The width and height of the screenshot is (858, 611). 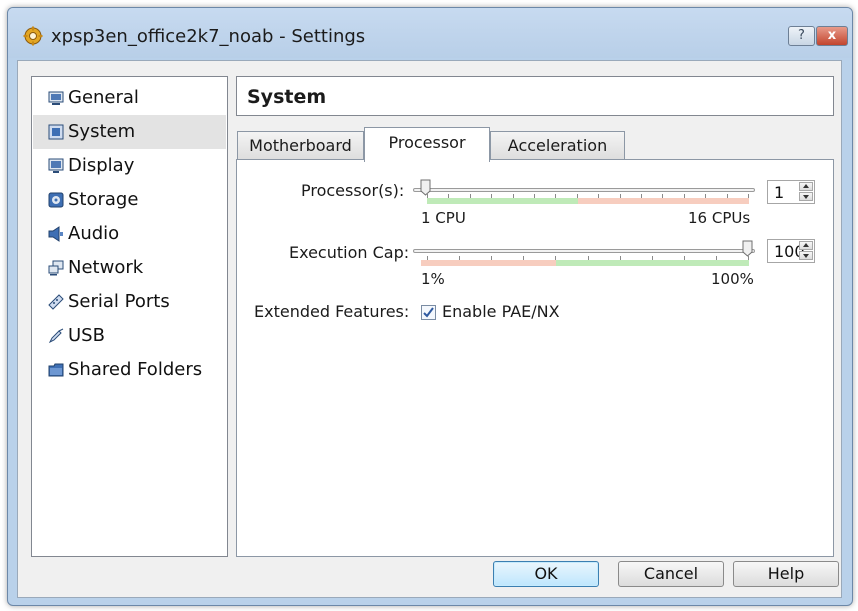 I want to click on processors-slider-thumb, so click(x=425, y=187).